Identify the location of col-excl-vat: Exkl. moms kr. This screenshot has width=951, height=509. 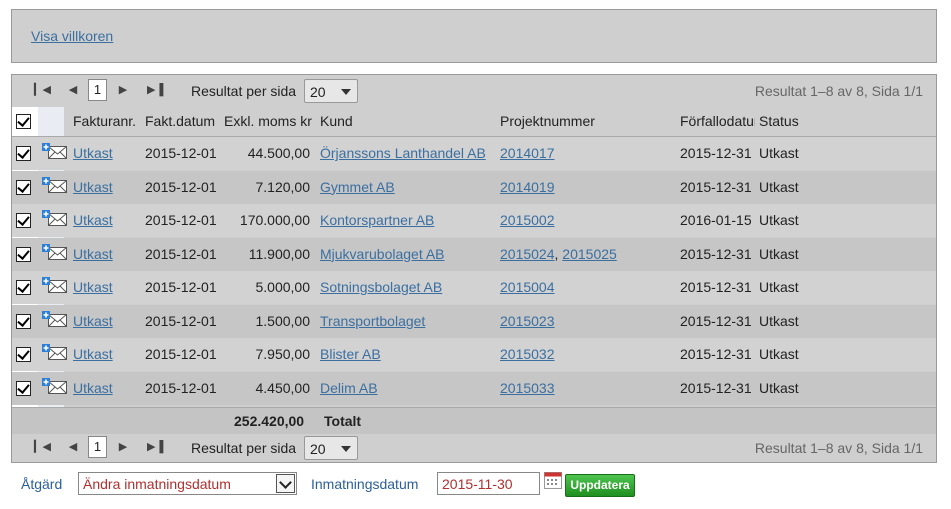
(270, 121).